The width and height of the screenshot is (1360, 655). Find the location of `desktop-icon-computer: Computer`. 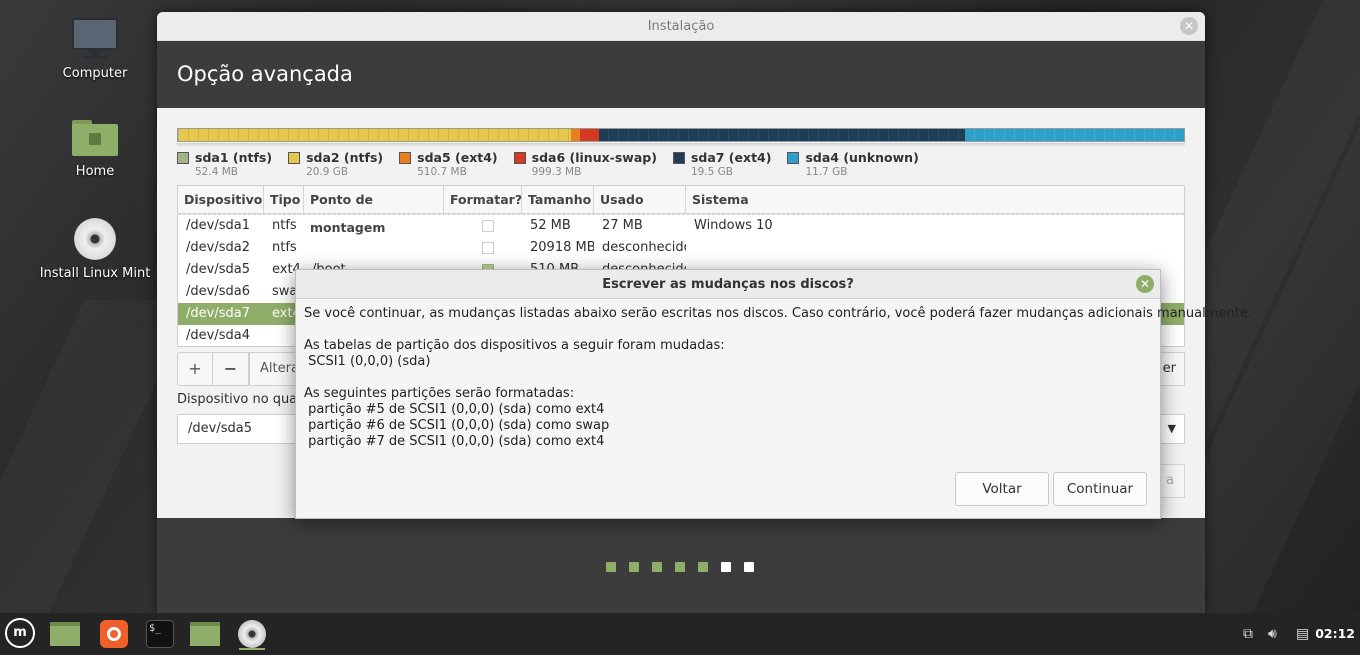

desktop-icon-computer: Computer is located at coordinates (95, 49).